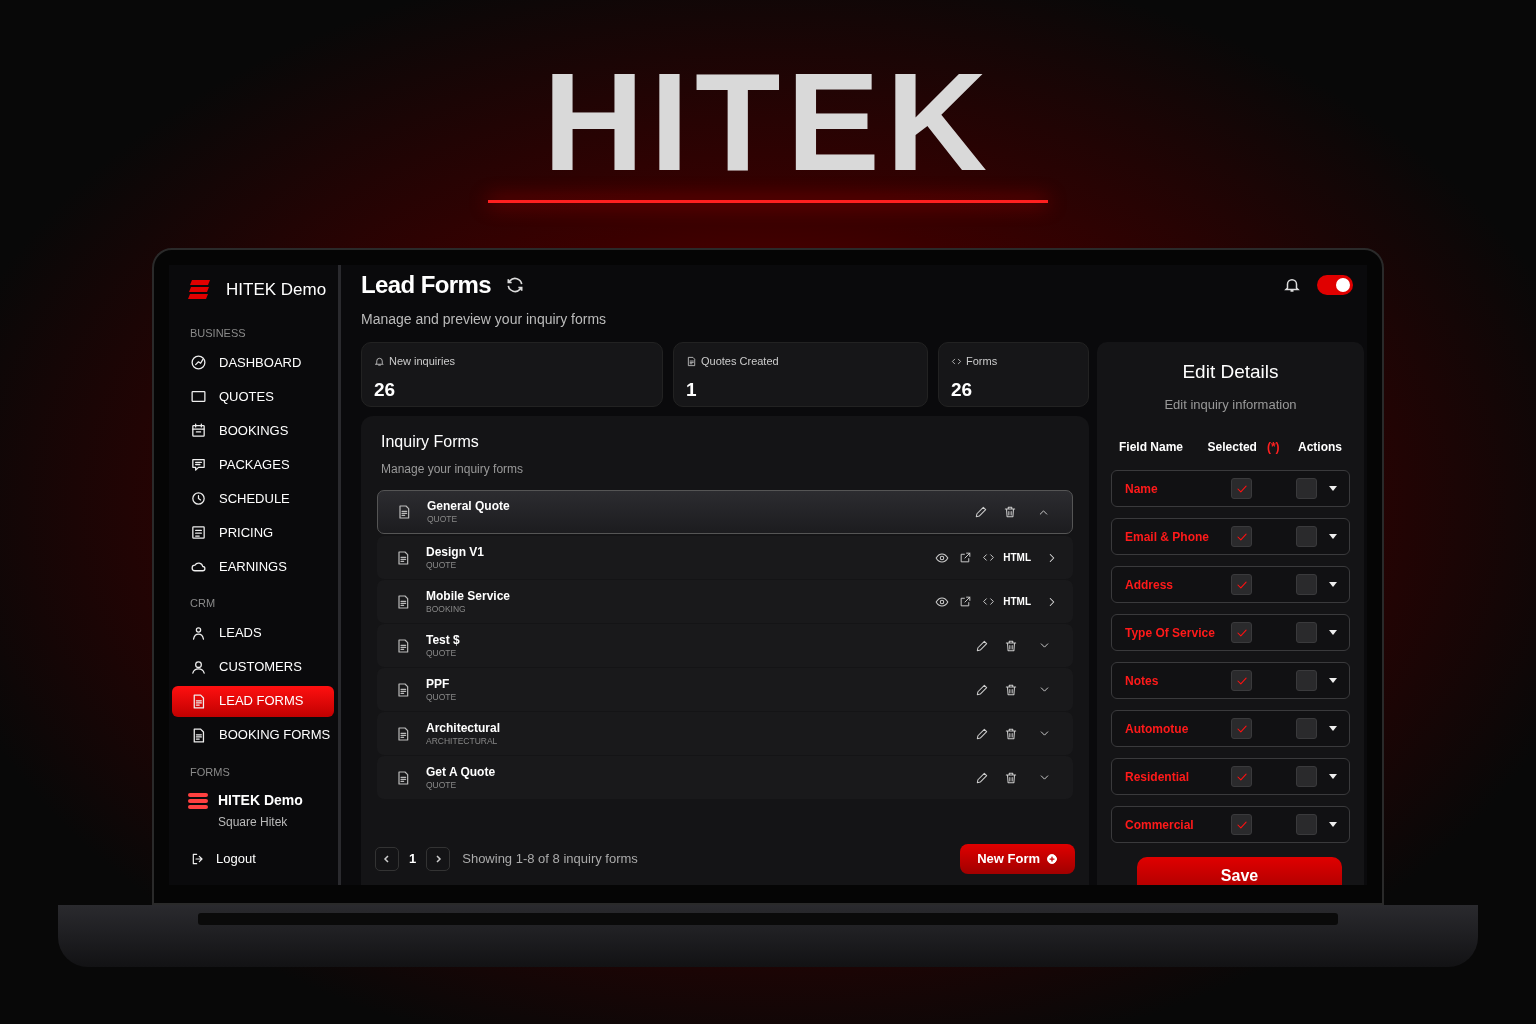  Describe the element at coordinates (1320, 447) in the screenshot. I see `column-header: Actions` at that location.